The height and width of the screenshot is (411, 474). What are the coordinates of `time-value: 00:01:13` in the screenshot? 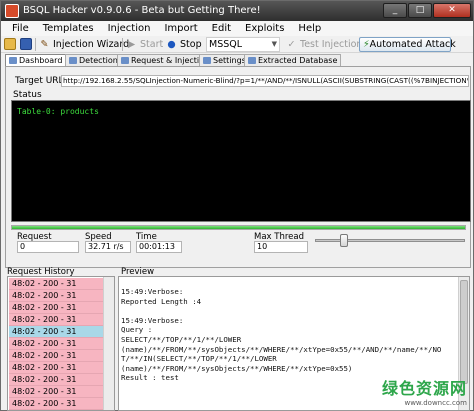 It's located at (159, 247).